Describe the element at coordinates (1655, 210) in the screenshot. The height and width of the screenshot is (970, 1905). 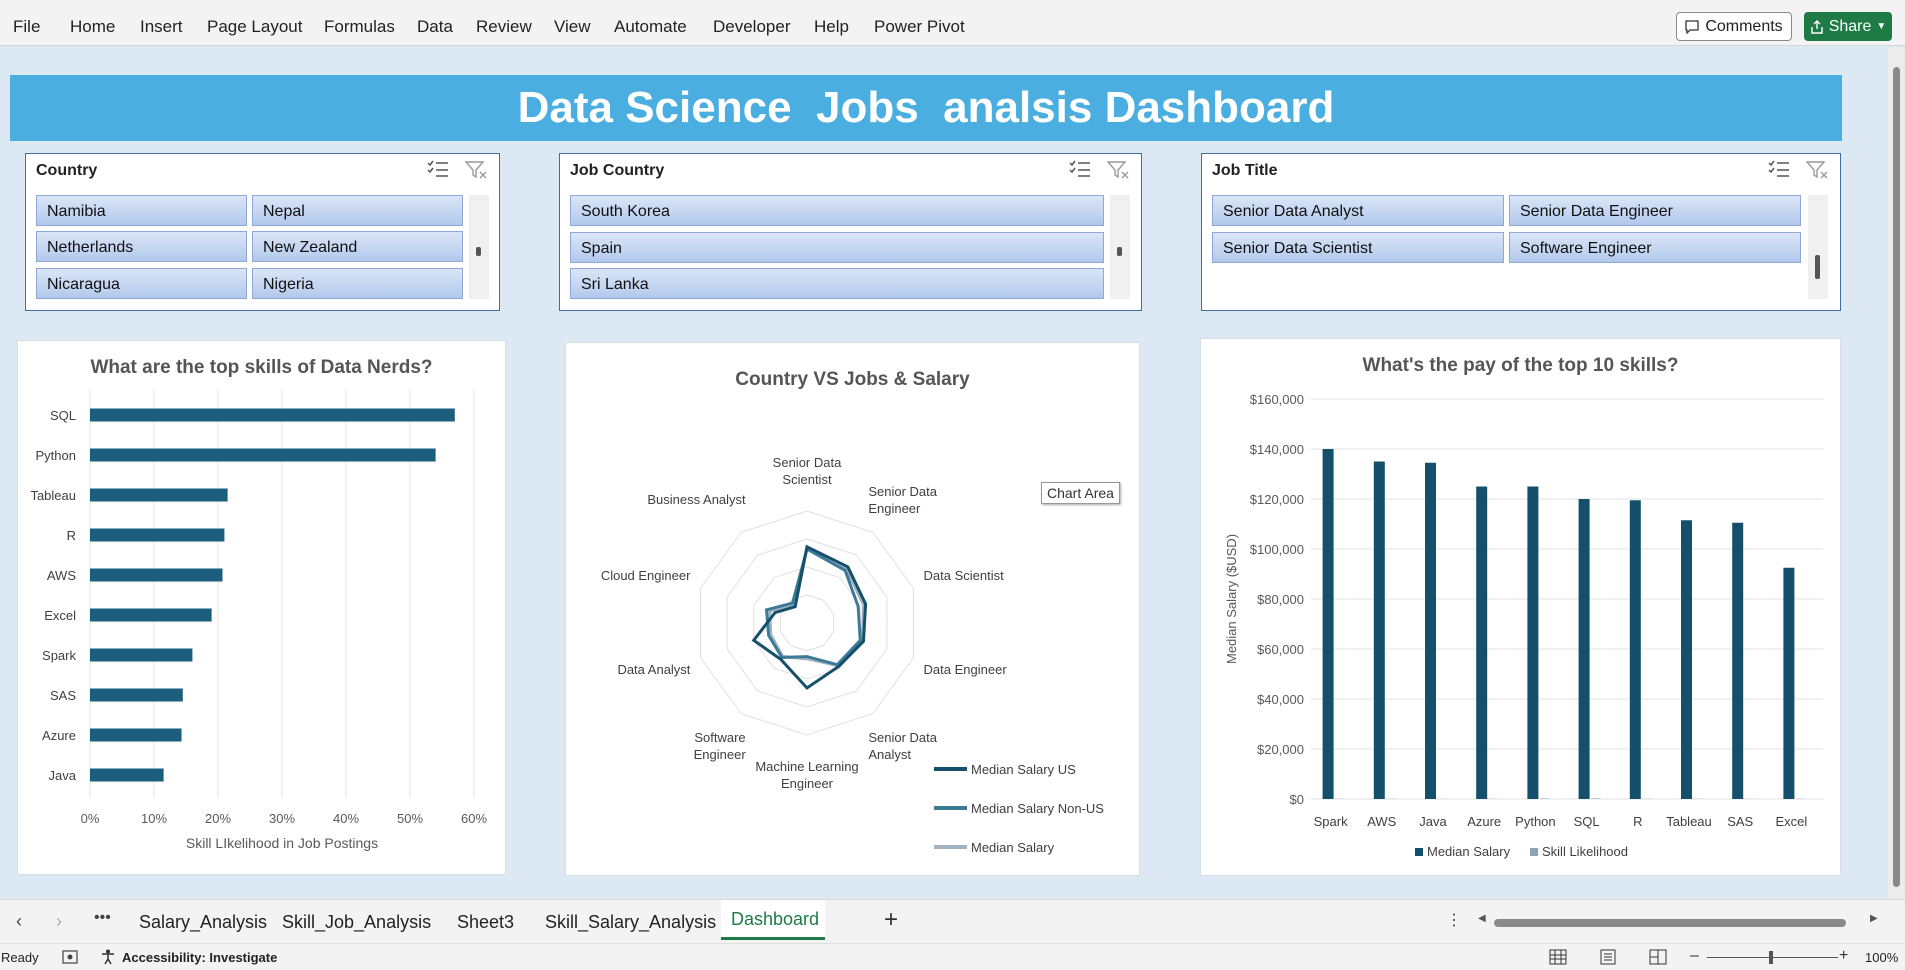
I see `slicer-item: Senior Data Engineer` at that location.